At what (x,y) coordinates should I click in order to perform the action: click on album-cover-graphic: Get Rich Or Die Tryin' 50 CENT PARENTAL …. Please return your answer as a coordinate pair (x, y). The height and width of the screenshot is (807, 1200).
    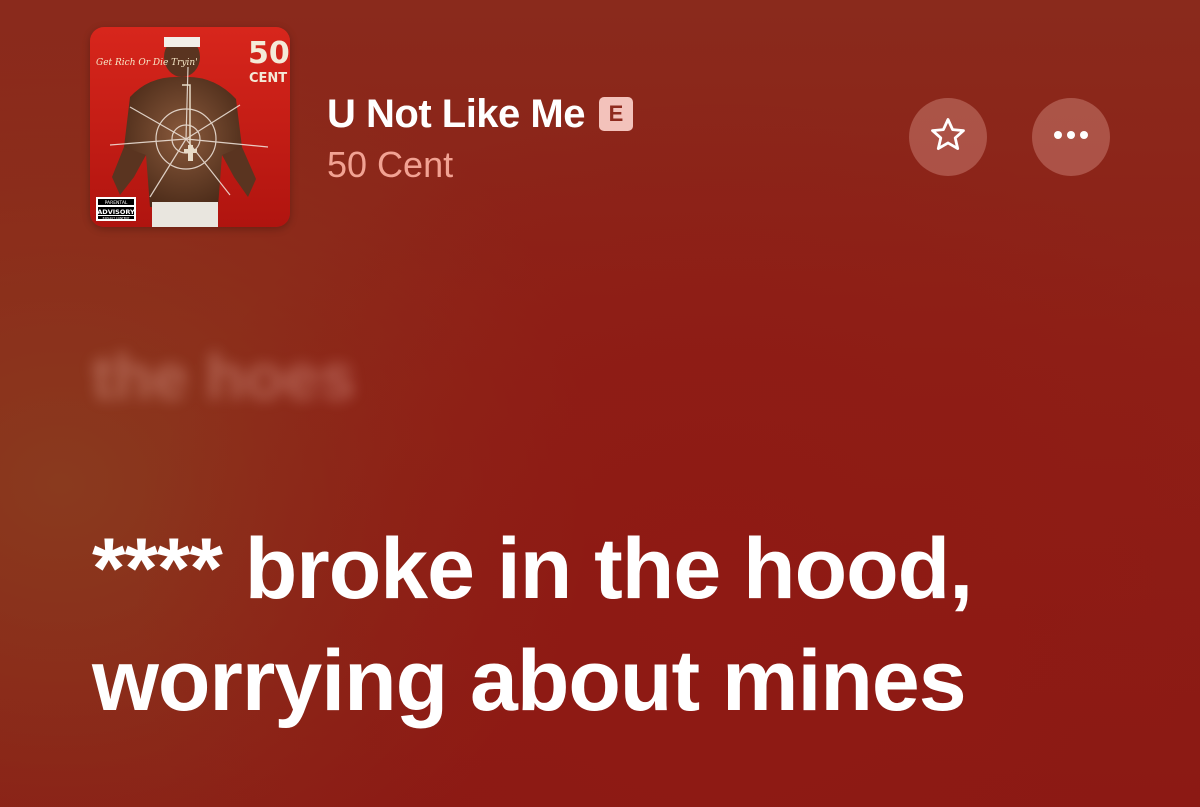
    Looking at the image, I should click on (190, 127).